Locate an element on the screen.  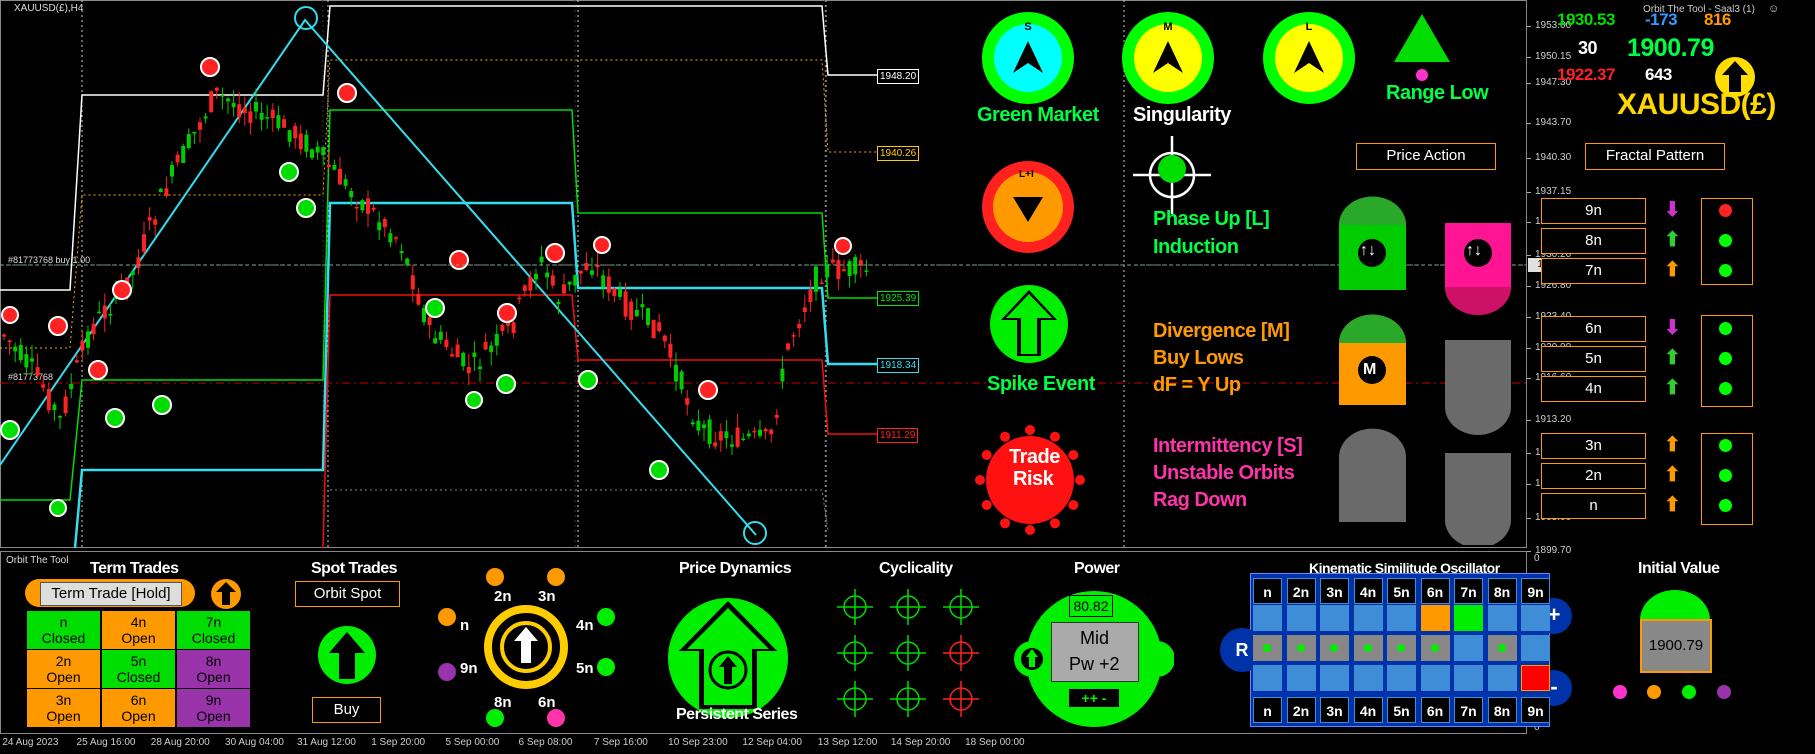
fractal-row-3n: 3n is located at coordinates (1593, 446).